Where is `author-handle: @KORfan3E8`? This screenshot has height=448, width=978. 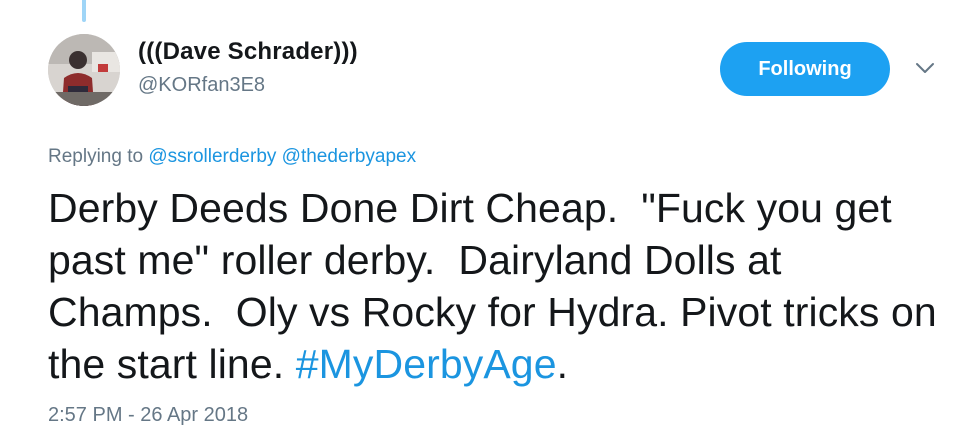 author-handle: @KORfan3E8 is located at coordinates (201, 85).